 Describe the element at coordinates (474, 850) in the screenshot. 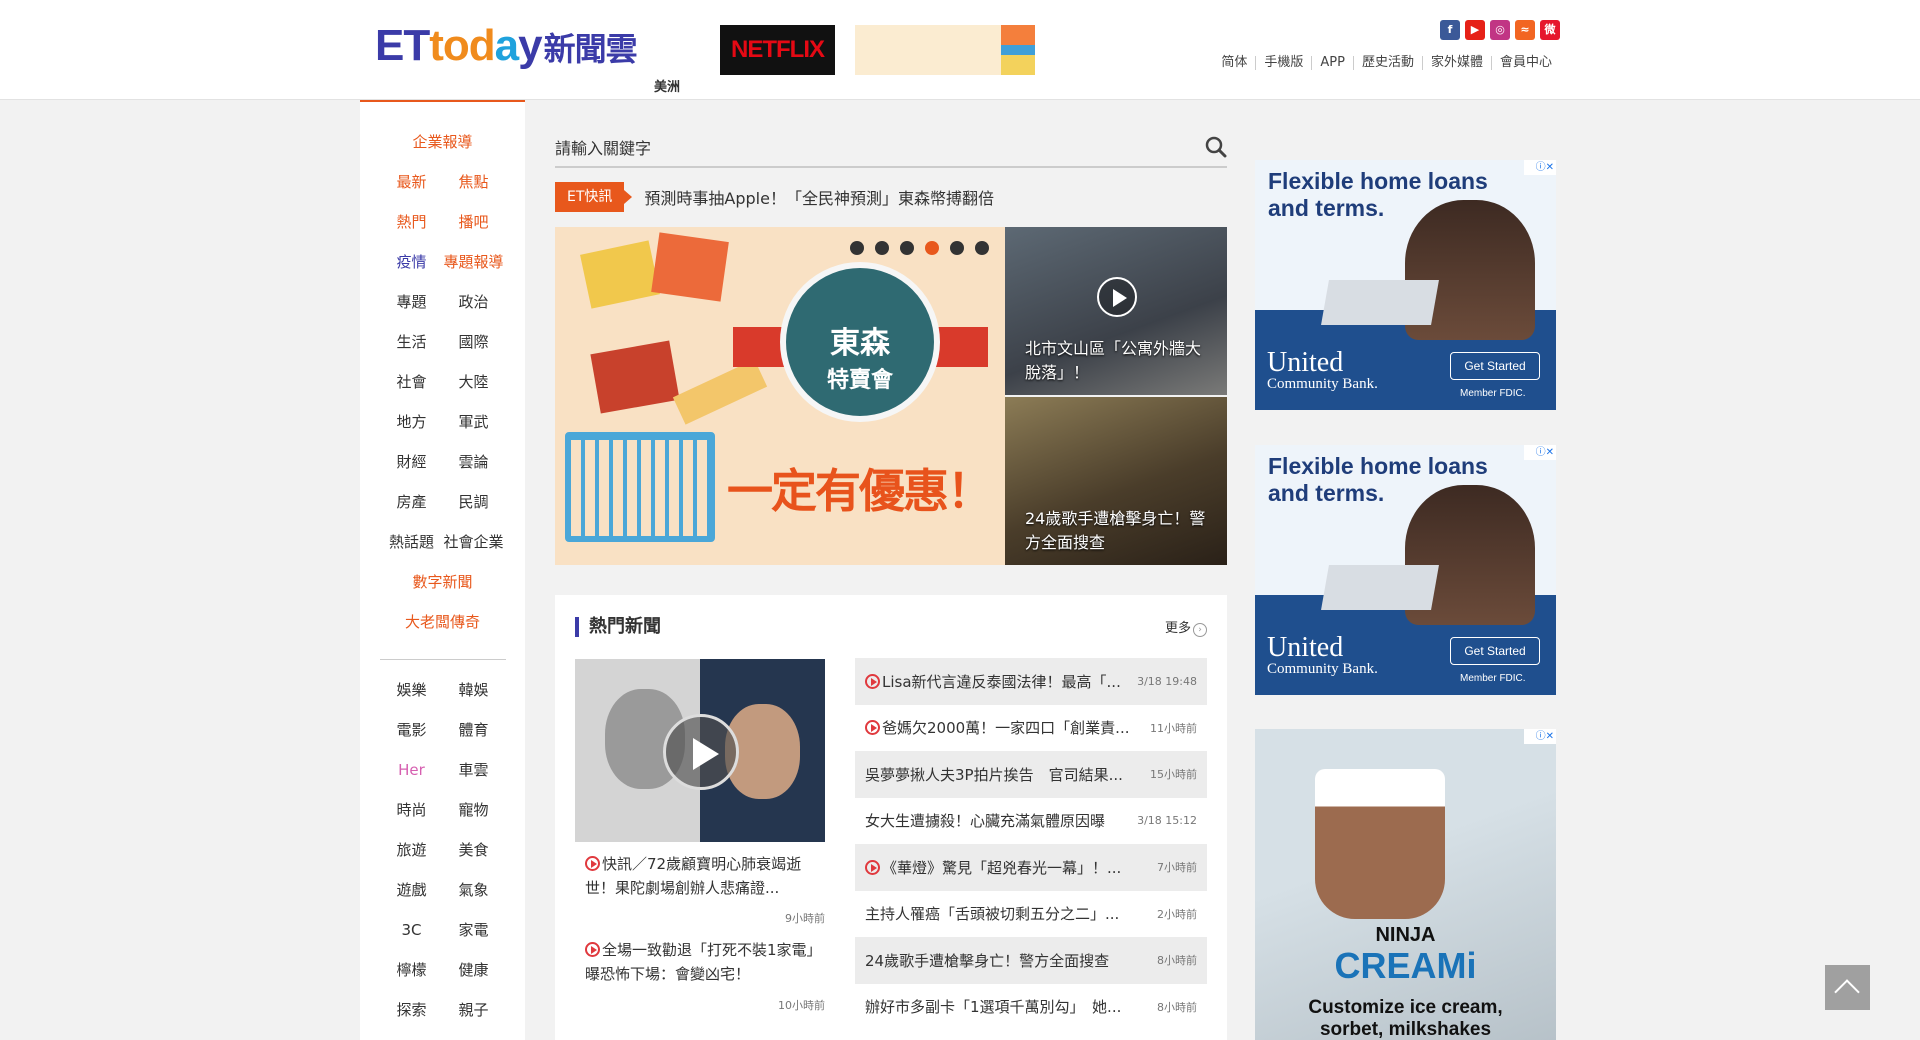

I see `nav-food: 美食` at that location.